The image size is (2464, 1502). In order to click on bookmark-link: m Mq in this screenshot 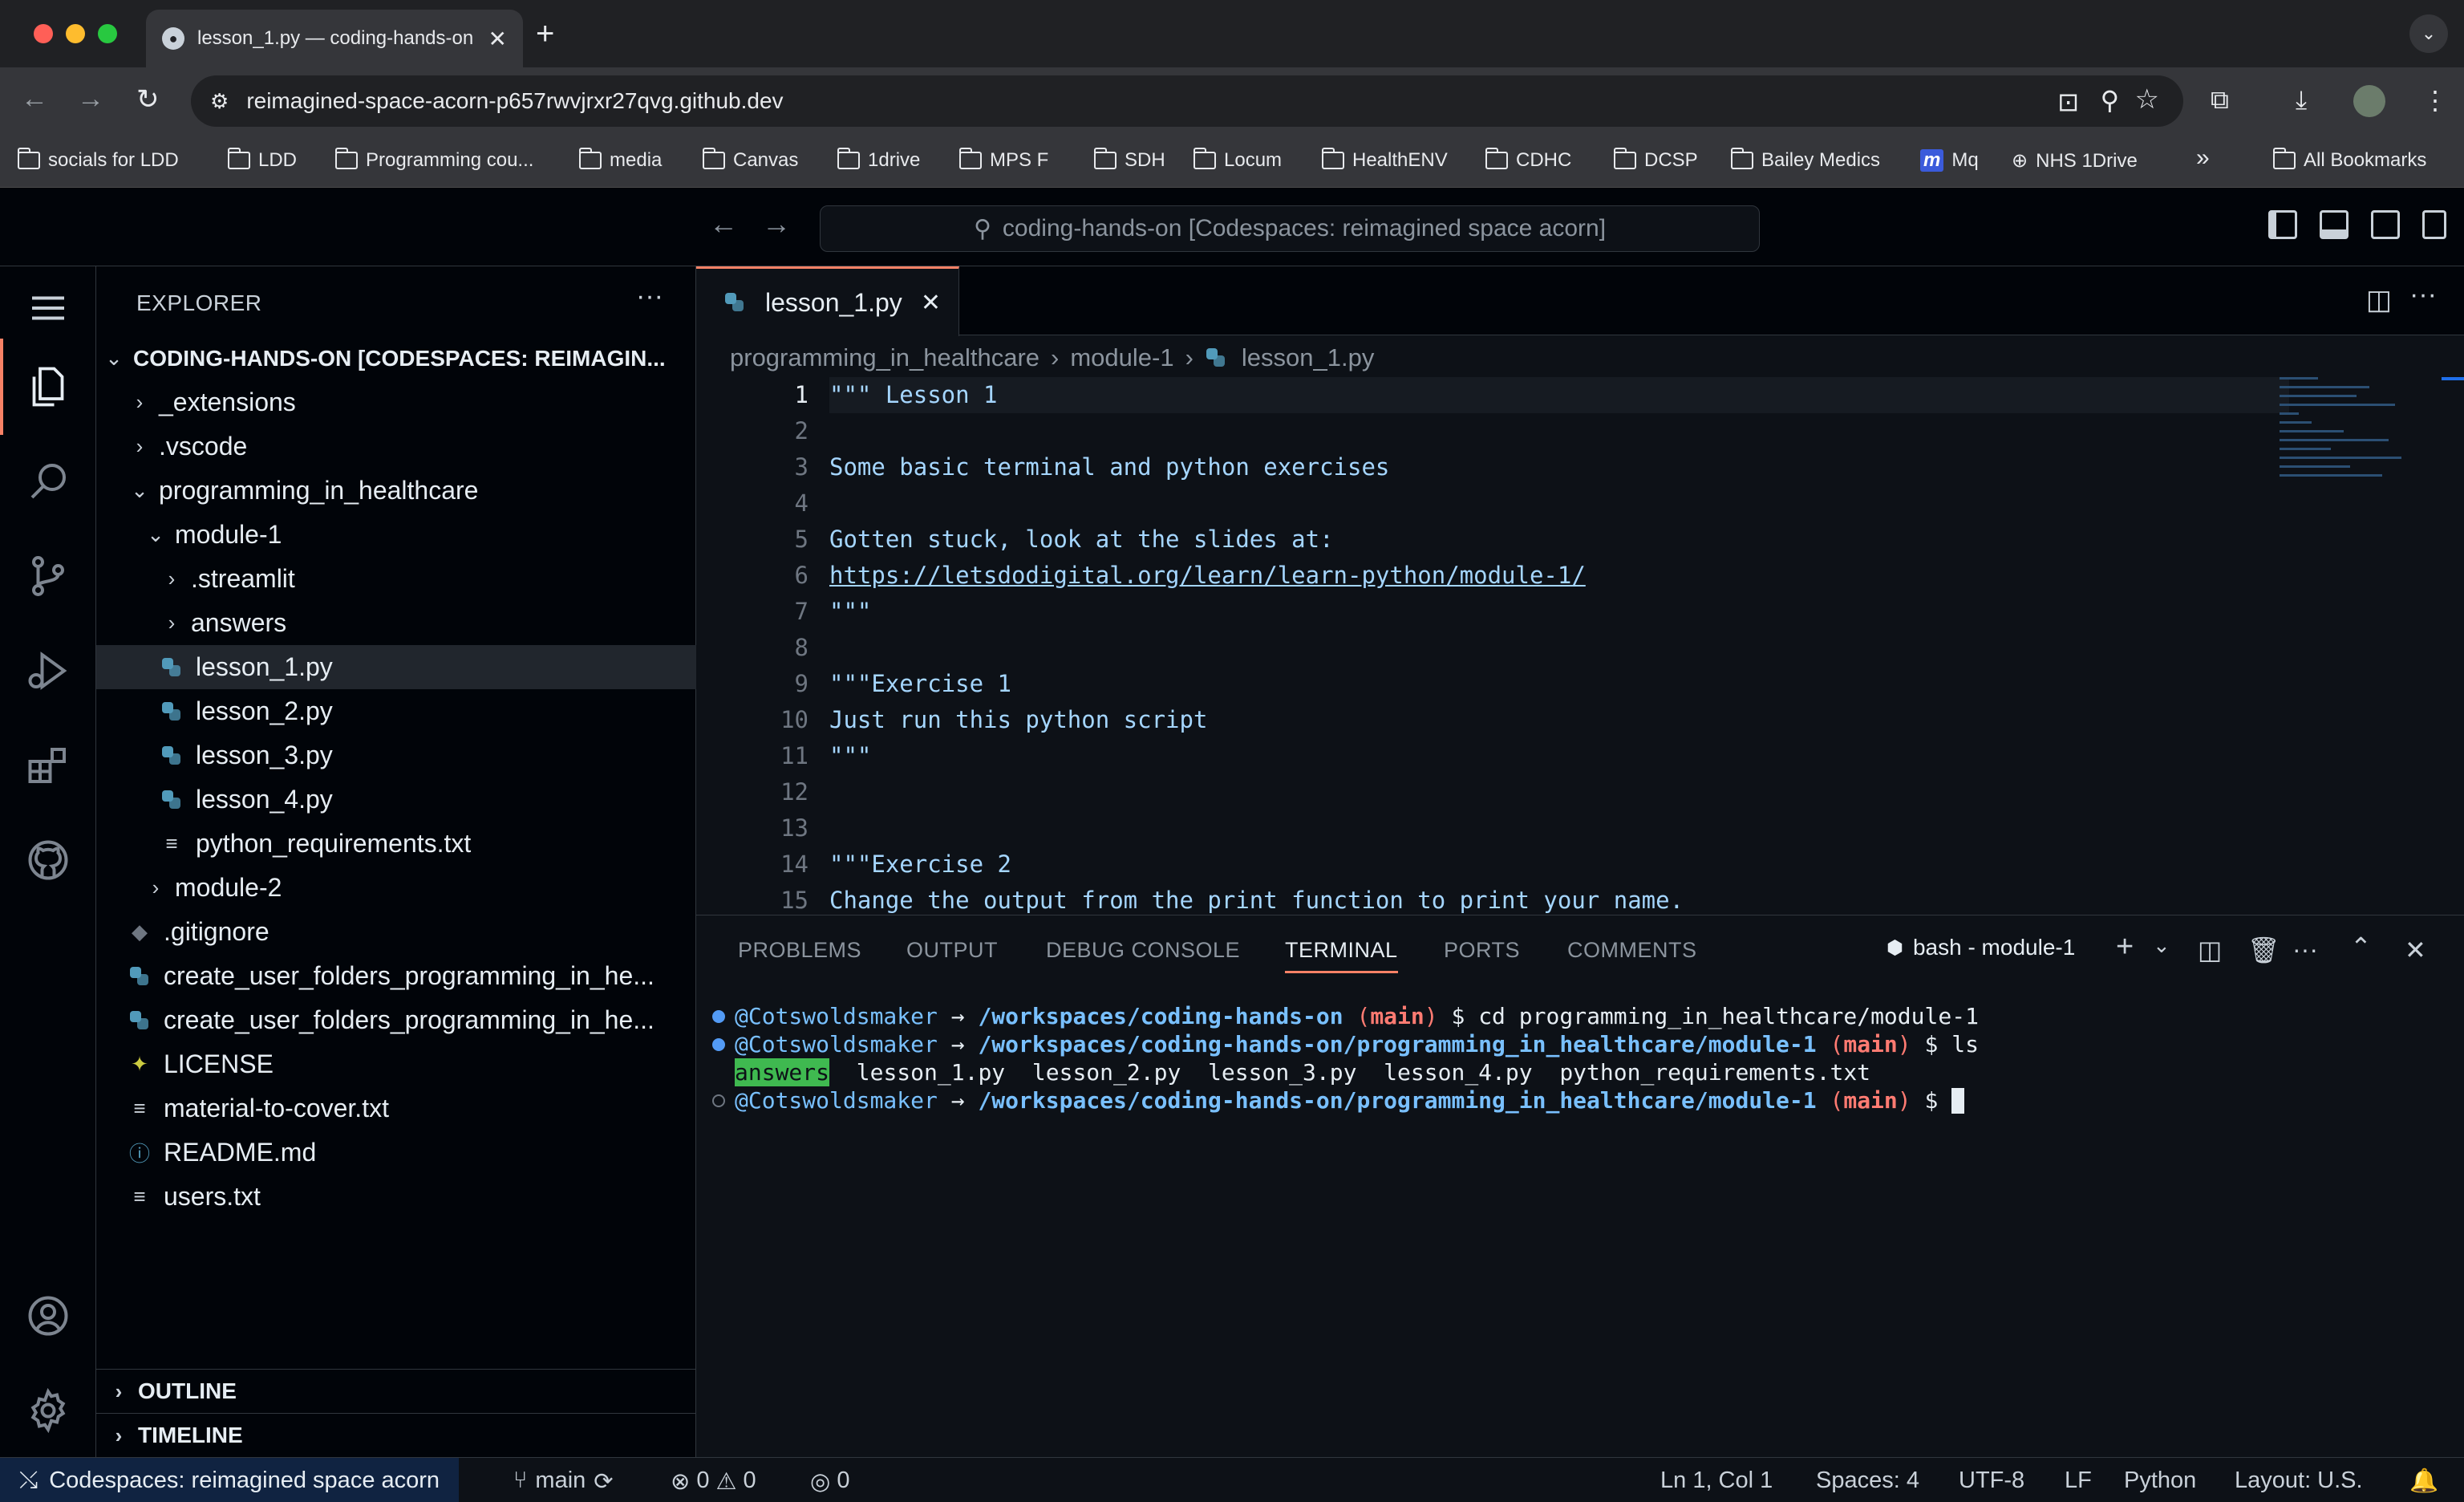, I will do `click(1949, 160)`.